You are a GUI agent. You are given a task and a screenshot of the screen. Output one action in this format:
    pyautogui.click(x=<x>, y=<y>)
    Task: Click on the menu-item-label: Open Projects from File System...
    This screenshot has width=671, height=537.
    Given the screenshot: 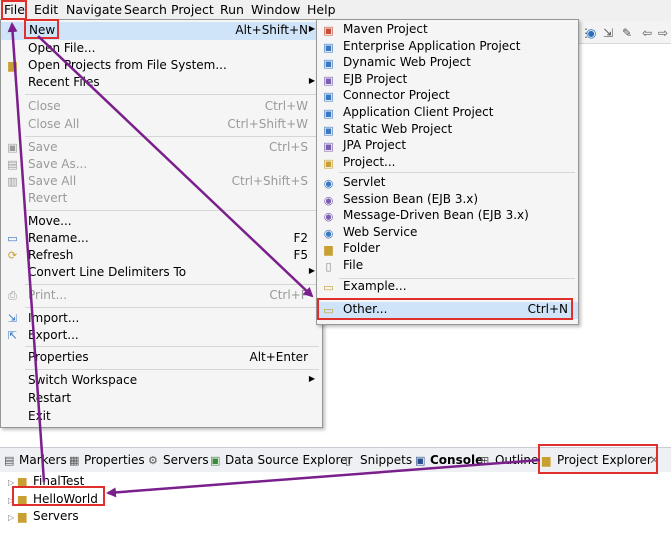 What is the action you would take?
    pyautogui.click(x=127, y=65)
    